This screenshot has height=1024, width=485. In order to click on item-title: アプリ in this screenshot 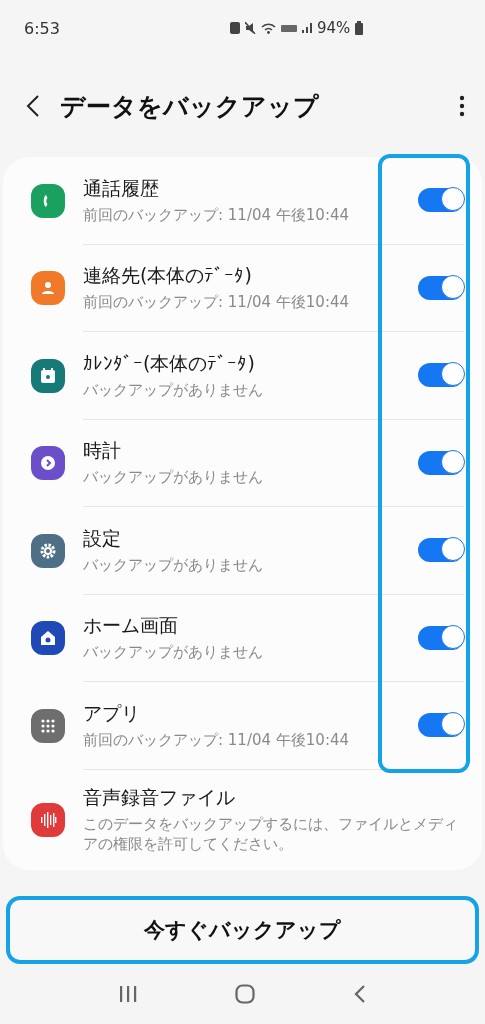, I will do `click(112, 713)`.